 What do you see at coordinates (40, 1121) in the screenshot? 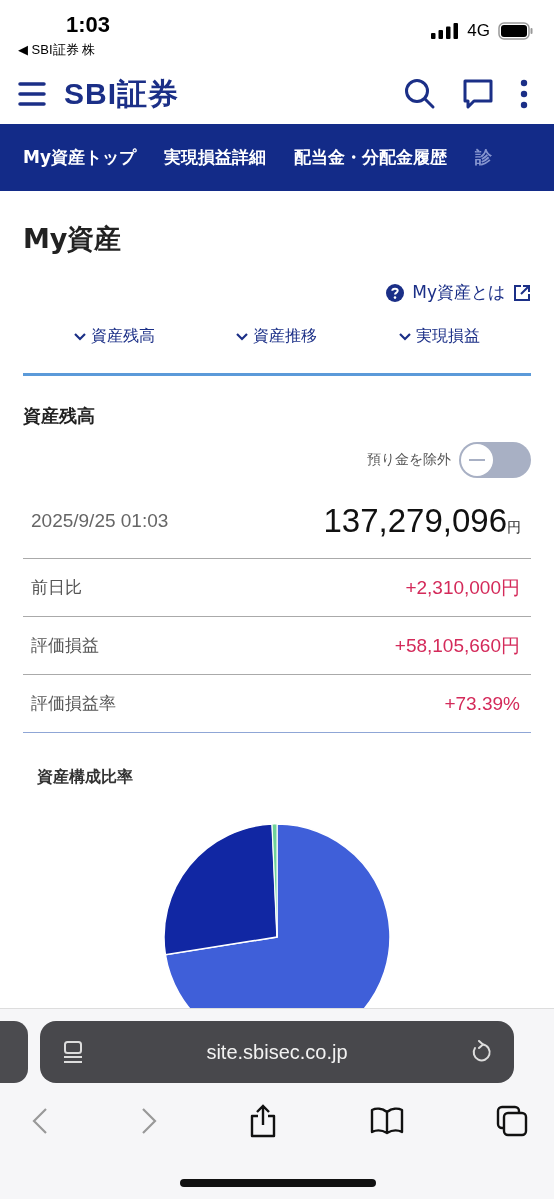
I see `back-icon` at bounding box center [40, 1121].